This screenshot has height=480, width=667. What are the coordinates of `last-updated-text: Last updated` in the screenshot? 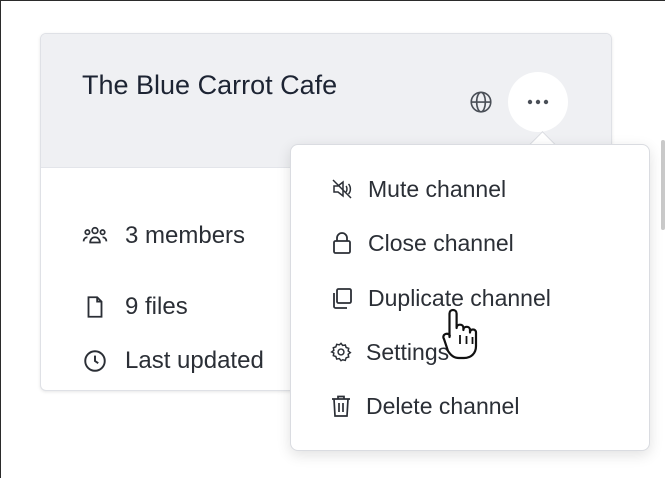 It's located at (194, 360).